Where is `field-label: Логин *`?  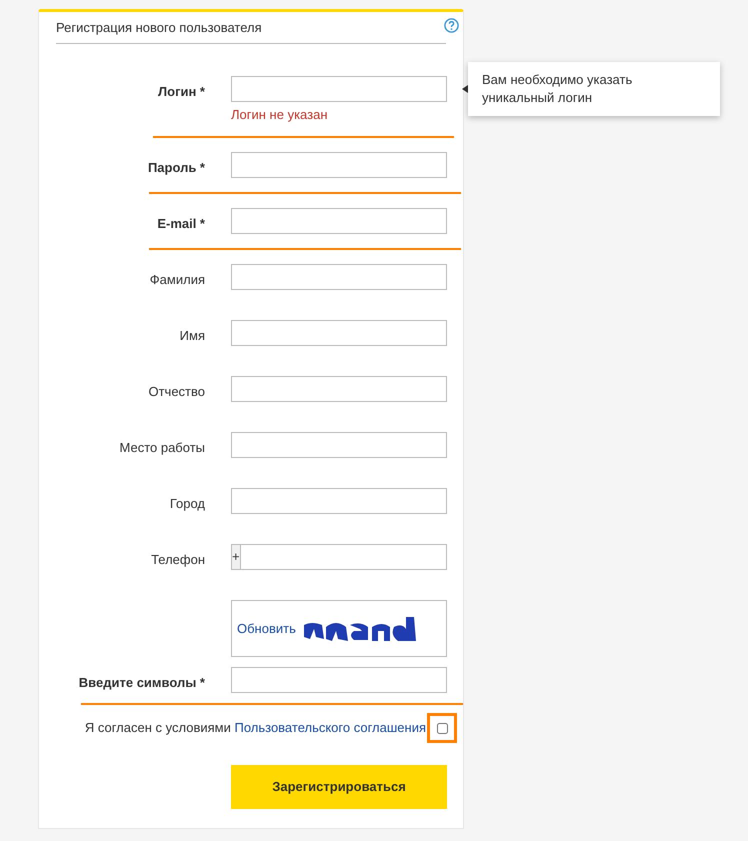
field-label: Логин * is located at coordinates (181, 91).